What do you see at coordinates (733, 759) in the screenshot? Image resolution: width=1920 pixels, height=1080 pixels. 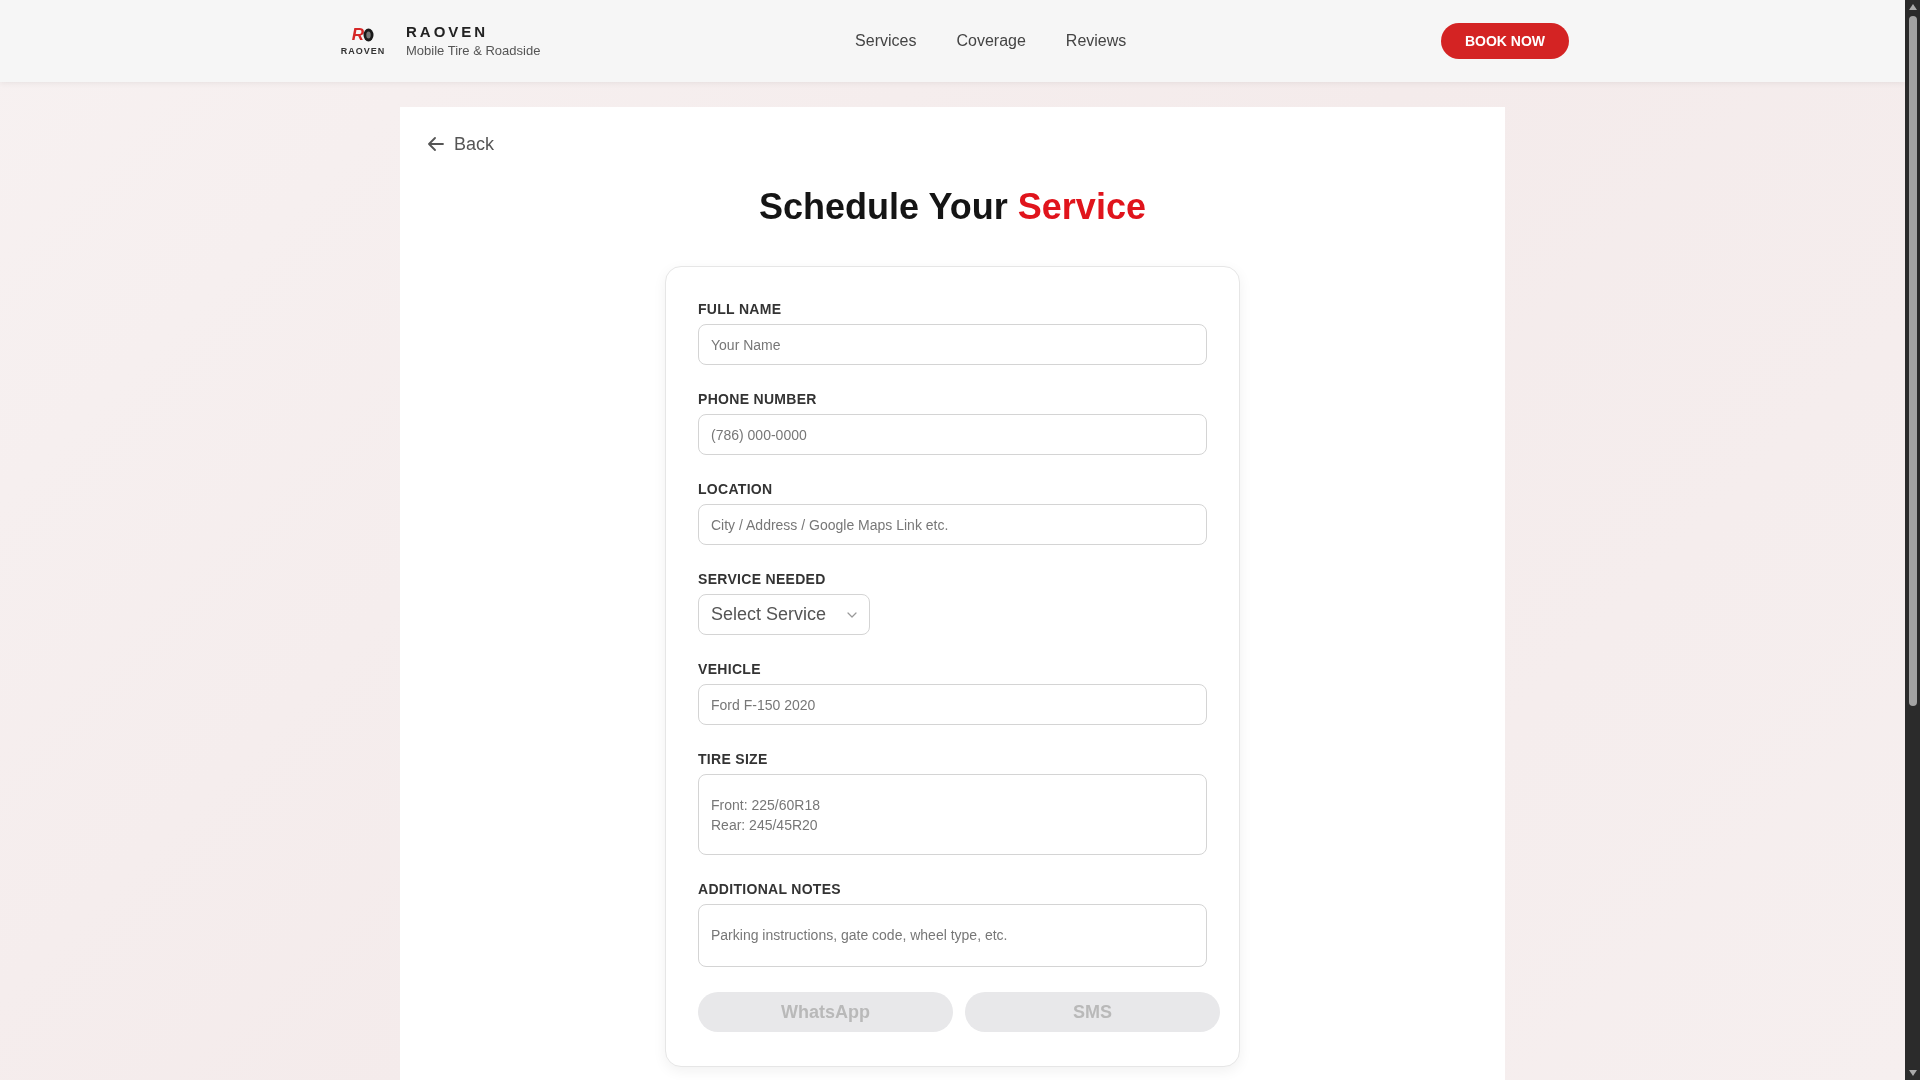 I see `field-label: TIRE SIZE` at bounding box center [733, 759].